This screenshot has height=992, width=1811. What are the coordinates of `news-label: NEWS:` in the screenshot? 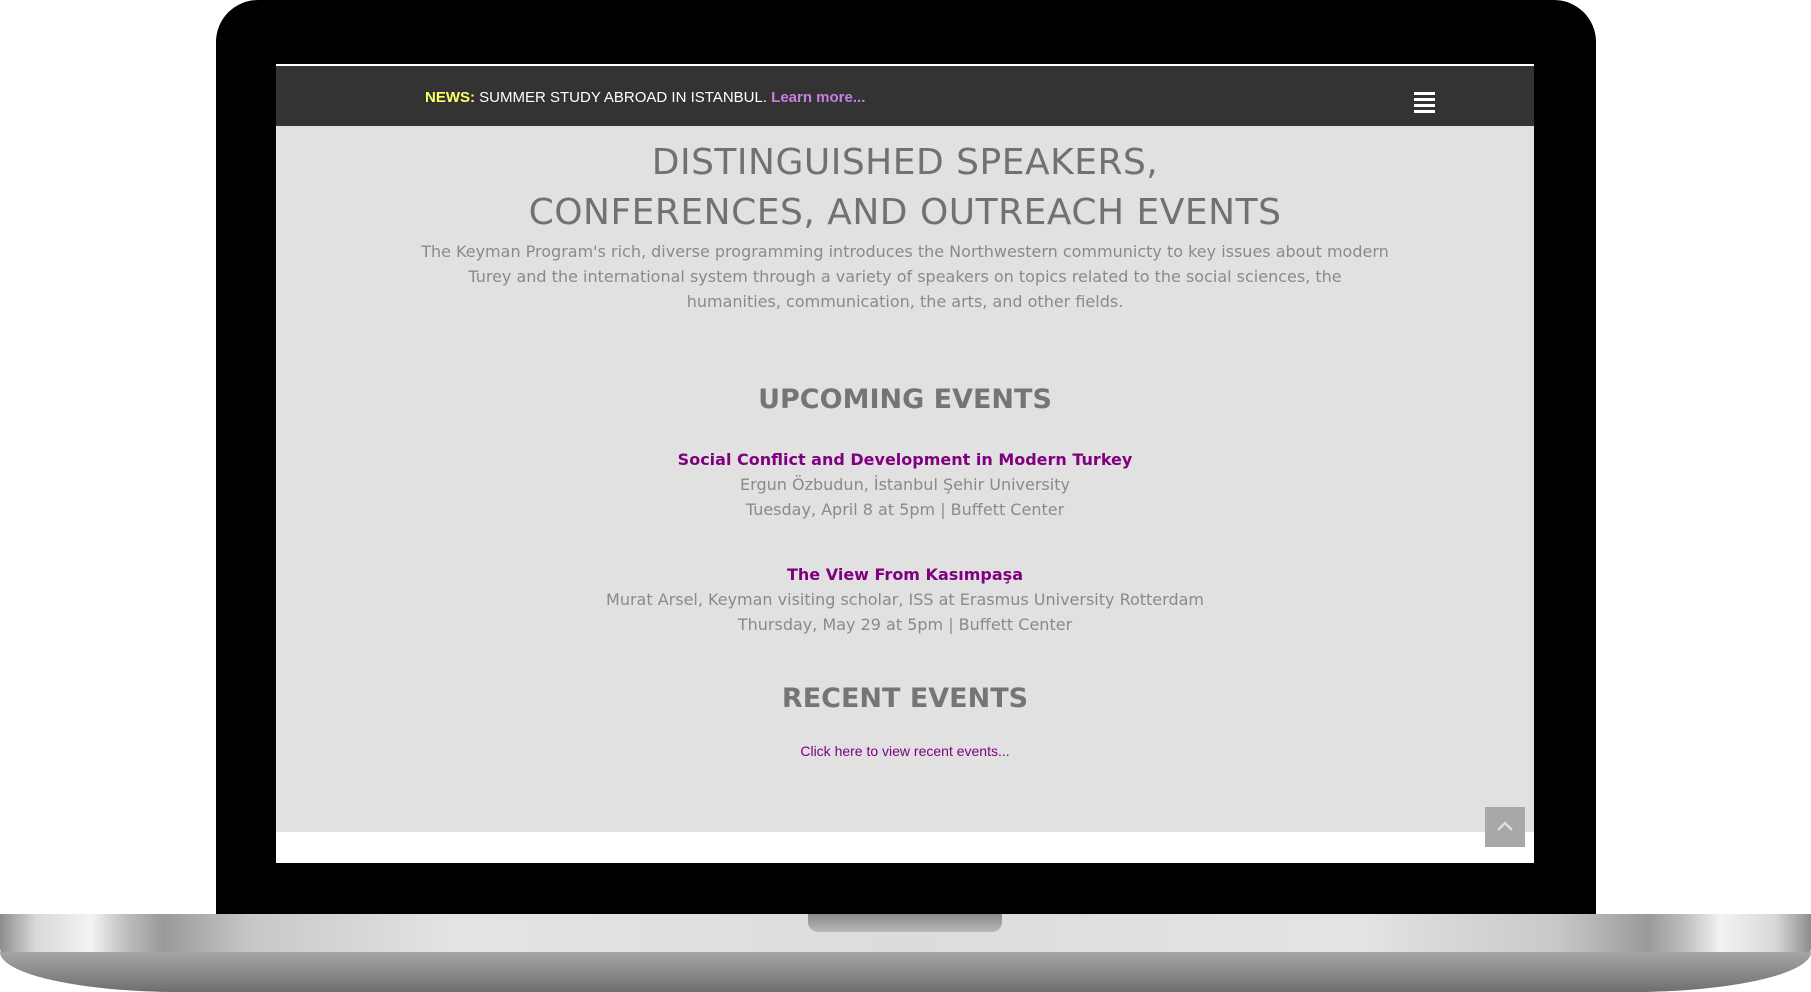 It's located at (450, 97).